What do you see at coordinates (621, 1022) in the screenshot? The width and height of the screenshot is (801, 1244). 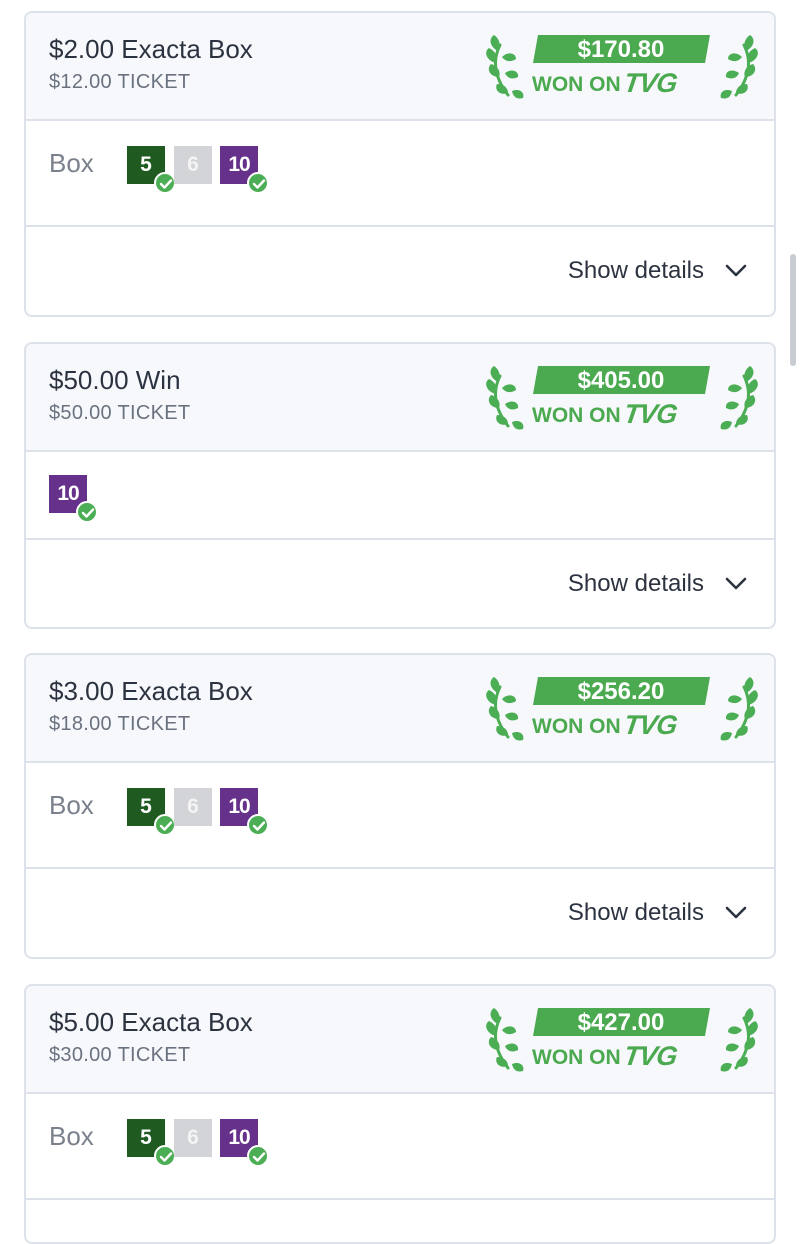 I see `payout-amount: $427.00` at bounding box center [621, 1022].